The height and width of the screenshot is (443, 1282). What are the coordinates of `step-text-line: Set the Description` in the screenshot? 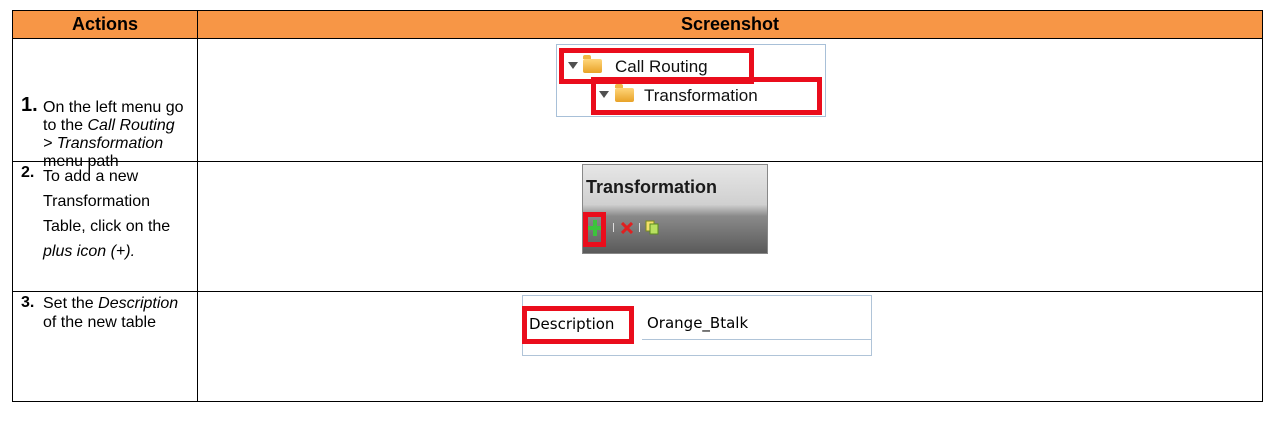 It's located at (117, 303).